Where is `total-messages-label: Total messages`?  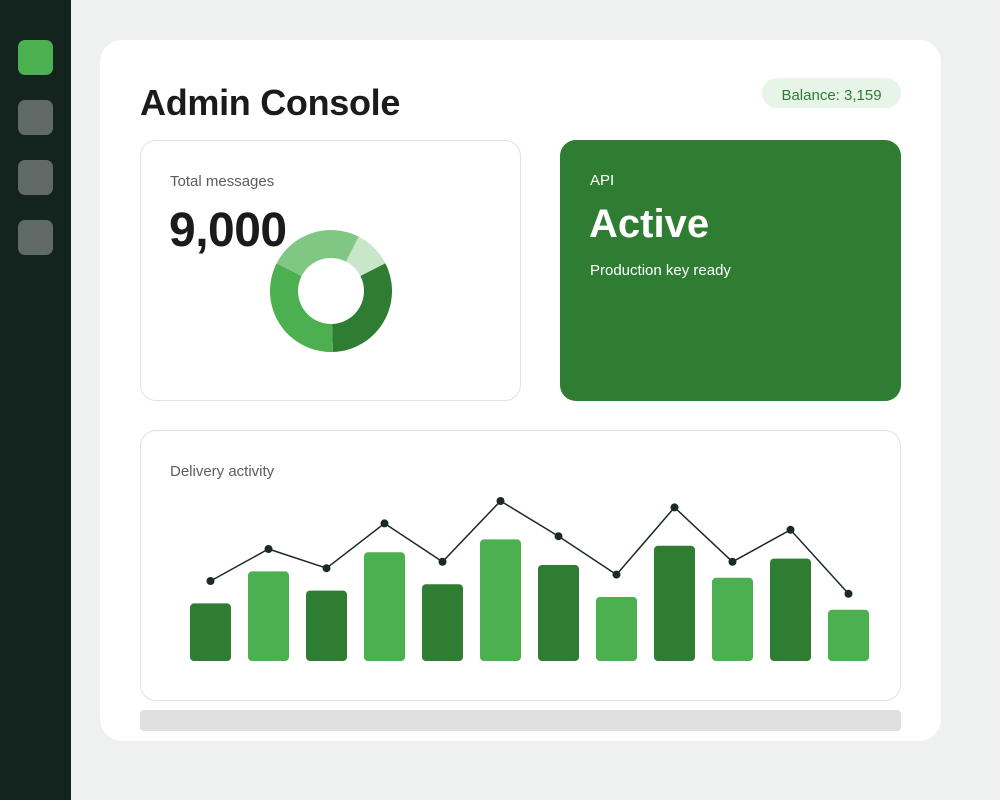 total-messages-label: Total messages is located at coordinates (222, 181).